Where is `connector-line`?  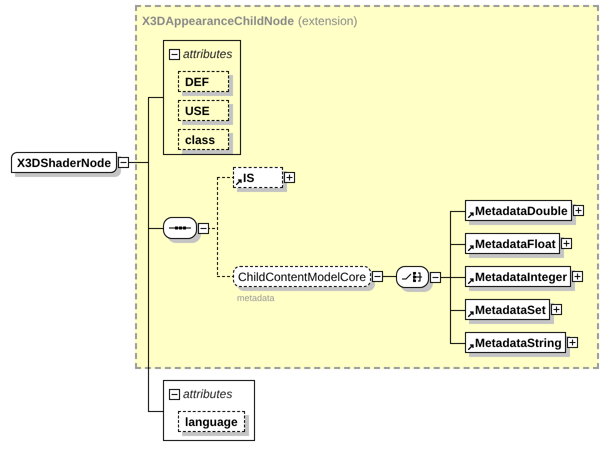 connector-line is located at coordinates (388, 276).